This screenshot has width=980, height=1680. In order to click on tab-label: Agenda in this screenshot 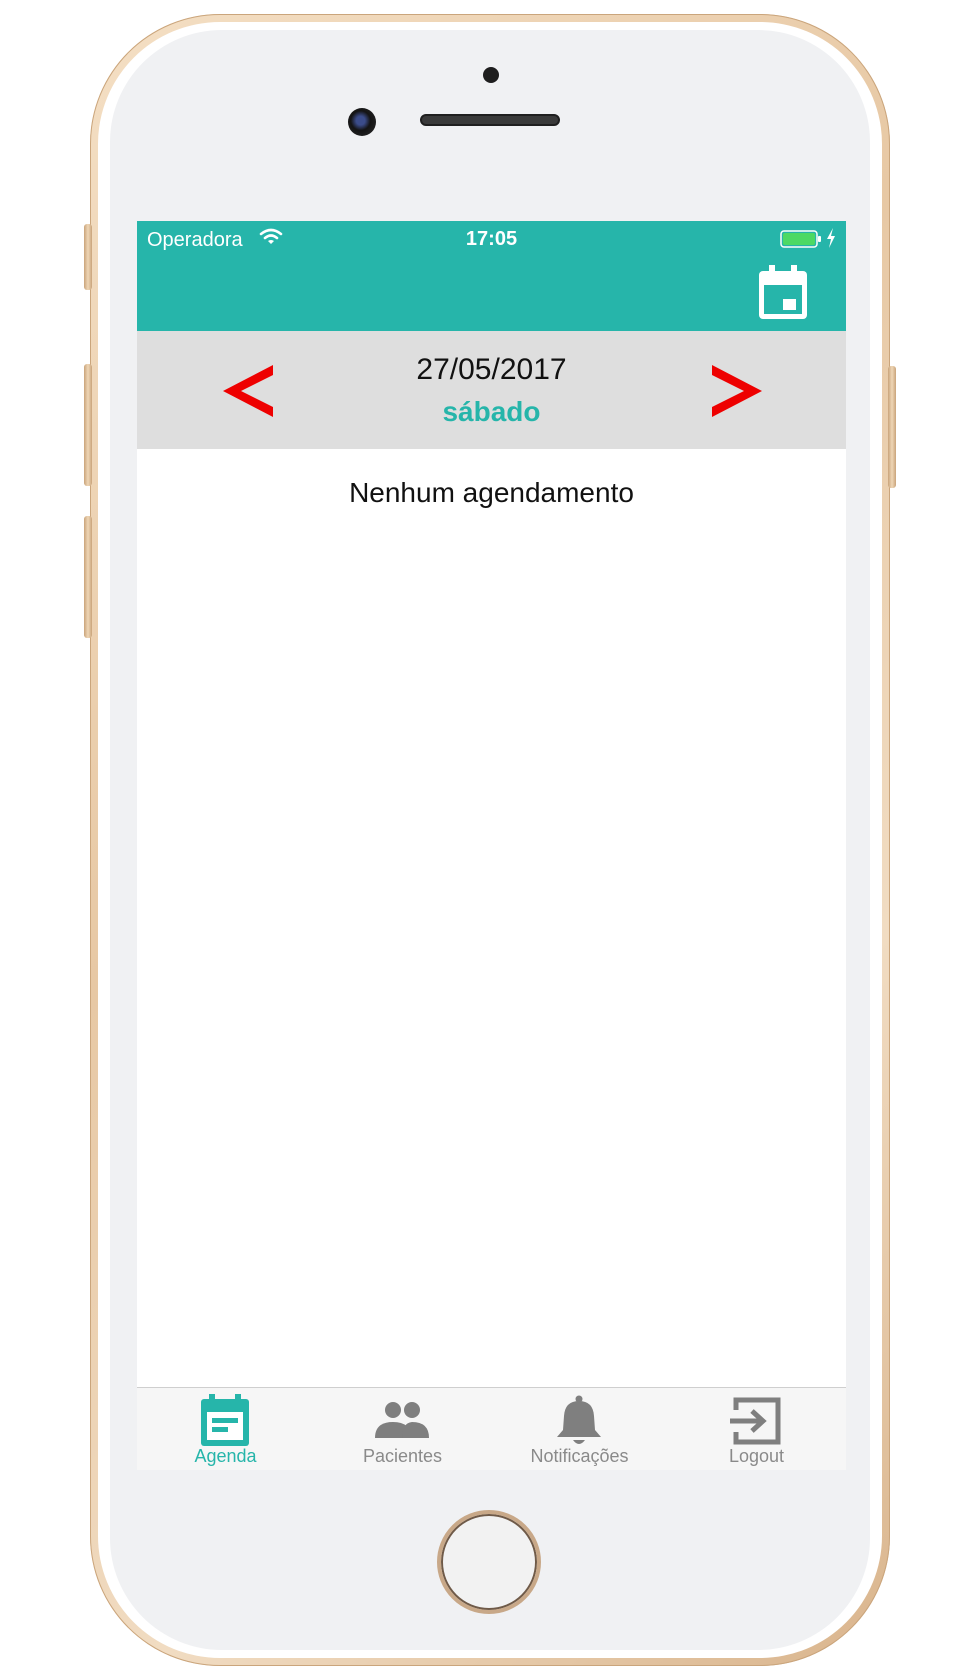, I will do `click(225, 1456)`.